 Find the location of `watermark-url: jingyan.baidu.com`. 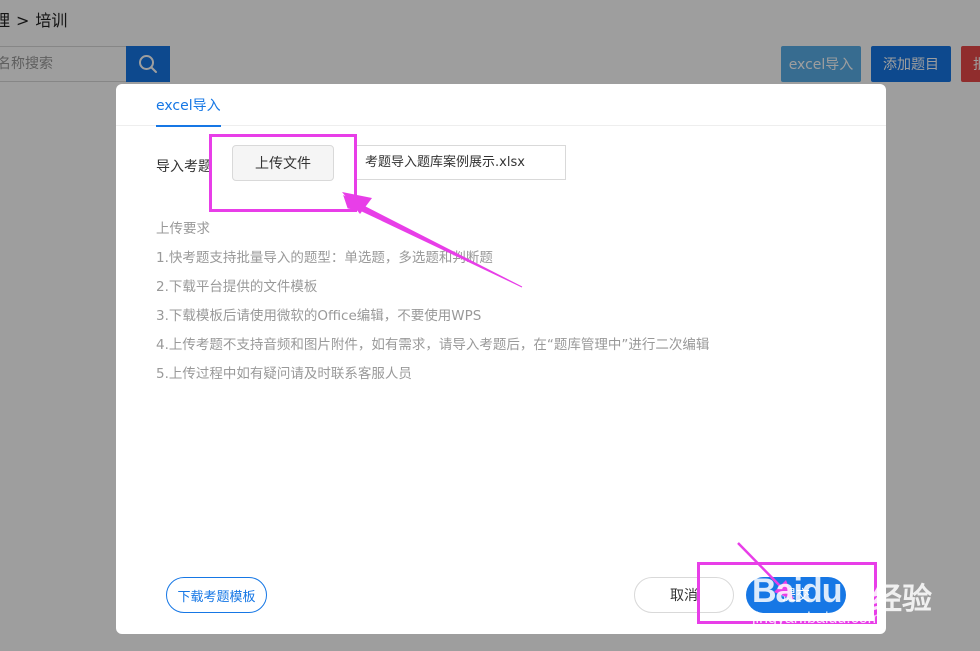

watermark-url: jingyan.baidu.com is located at coordinates (816, 618).